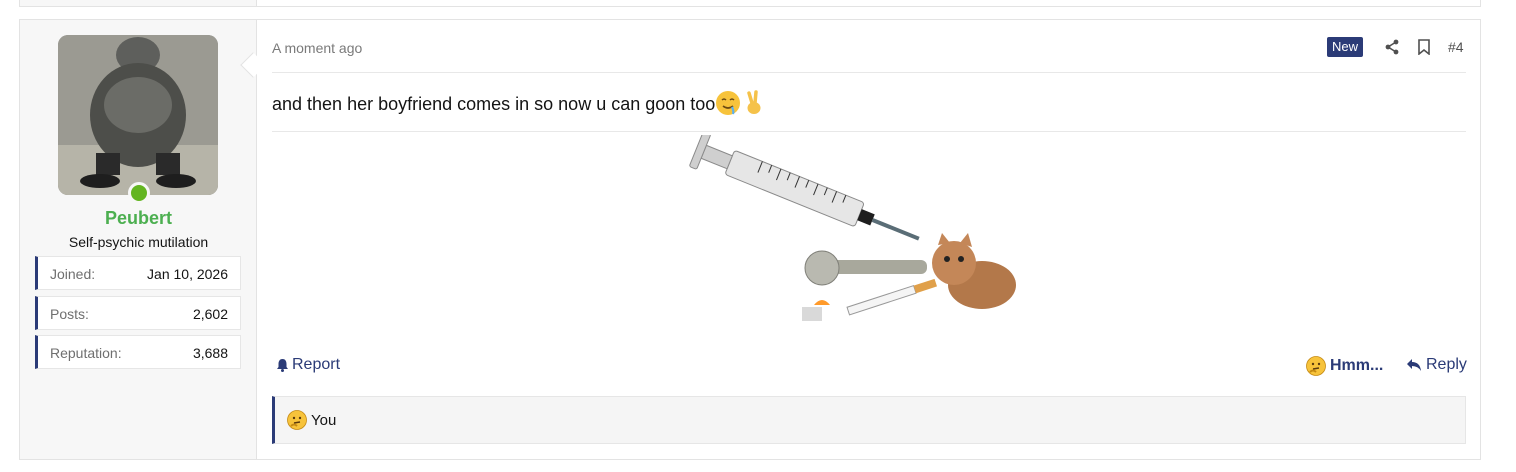 This screenshot has height=472, width=1516. Describe the element at coordinates (869, 420) in the screenshot. I see `reactions-summary-bar: You` at that location.